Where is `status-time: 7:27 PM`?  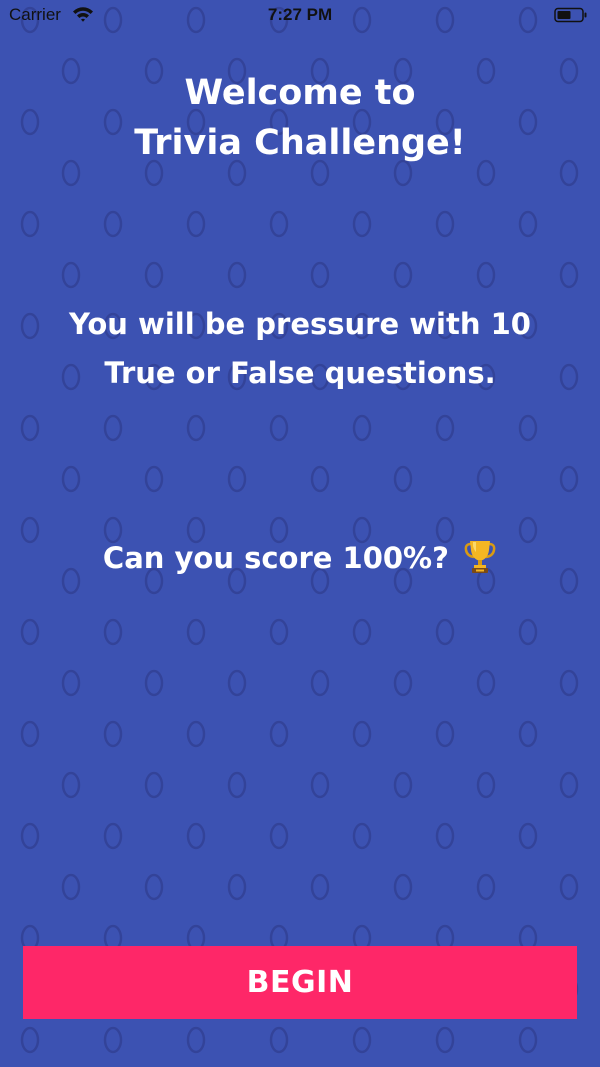
status-time: 7:27 PM is located at coordinates (300, 14).